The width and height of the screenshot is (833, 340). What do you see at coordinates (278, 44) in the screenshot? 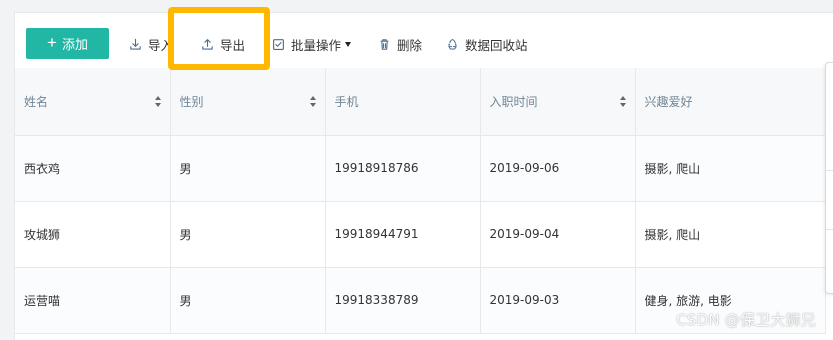
I see `checkbox-icon` at bounding box center [278, 44].